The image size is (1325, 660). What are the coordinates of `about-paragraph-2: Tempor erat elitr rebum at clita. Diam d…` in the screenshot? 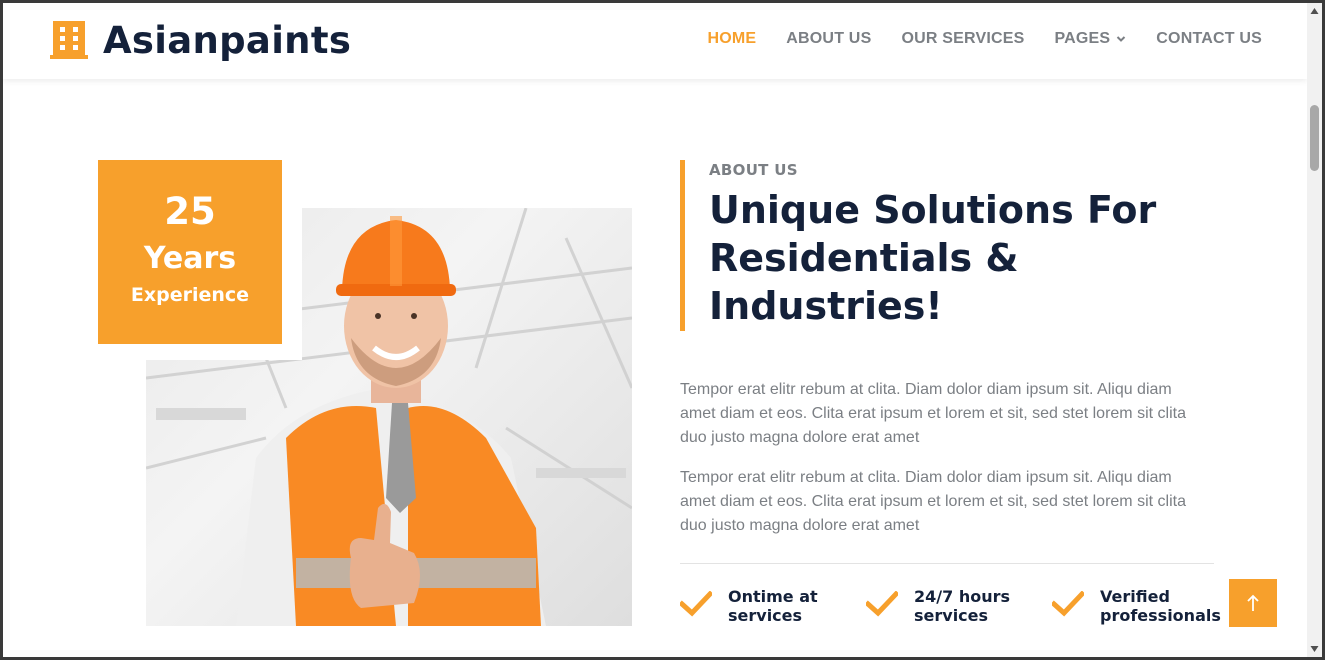 It's located at (933, 501).